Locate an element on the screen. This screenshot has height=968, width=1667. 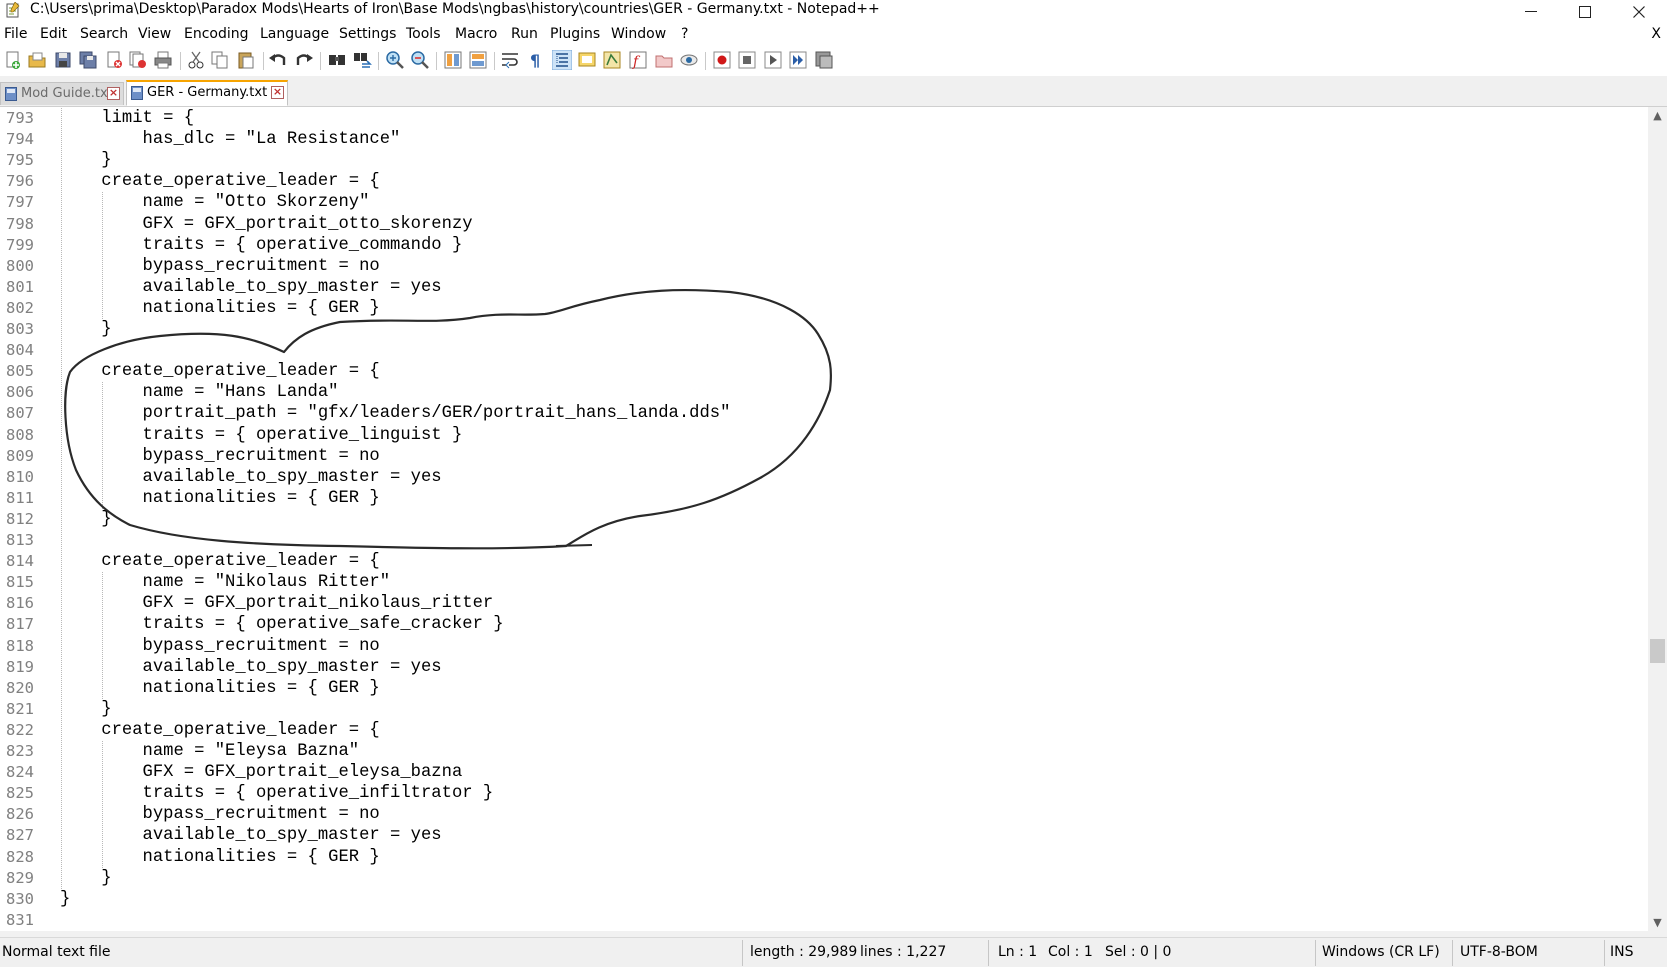
close-document-button: X is located at coordinates (1656, 34).